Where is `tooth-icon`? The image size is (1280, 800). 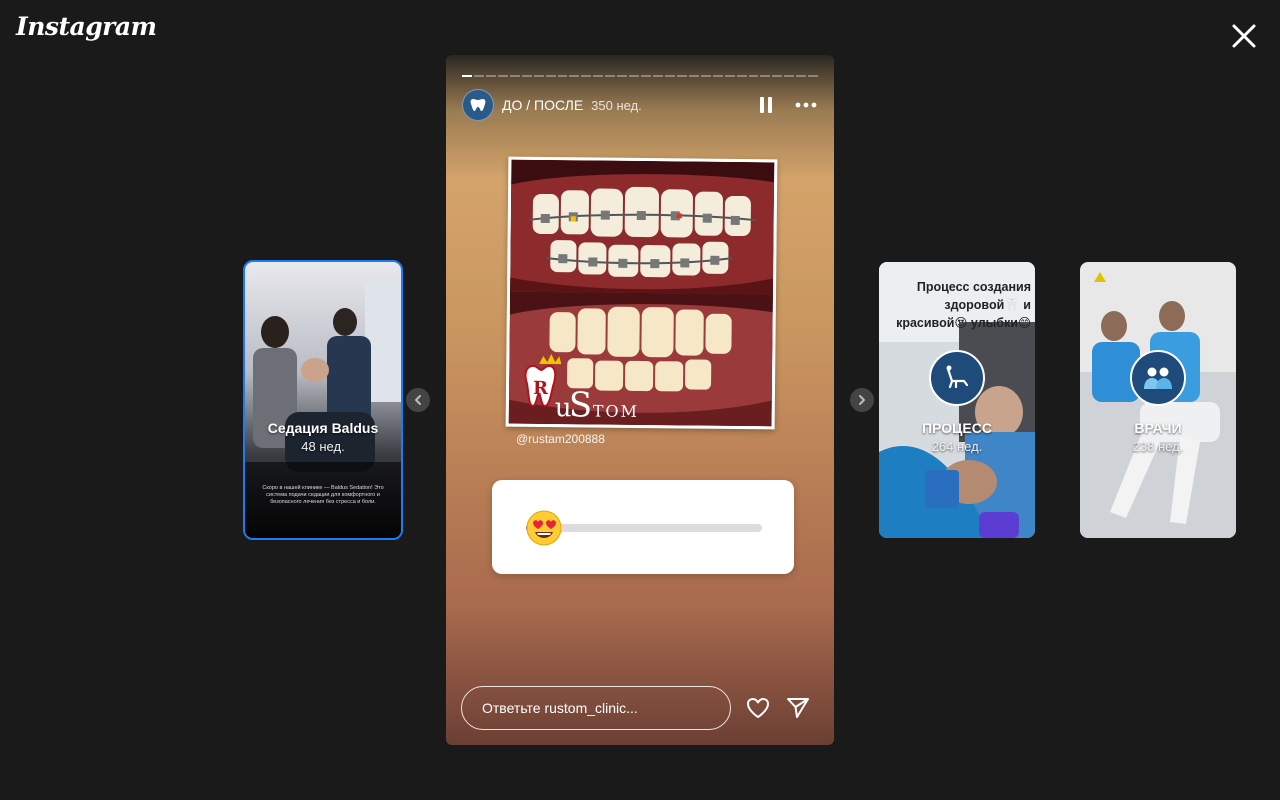 tooth-icon is located at coordinates (478, 105).